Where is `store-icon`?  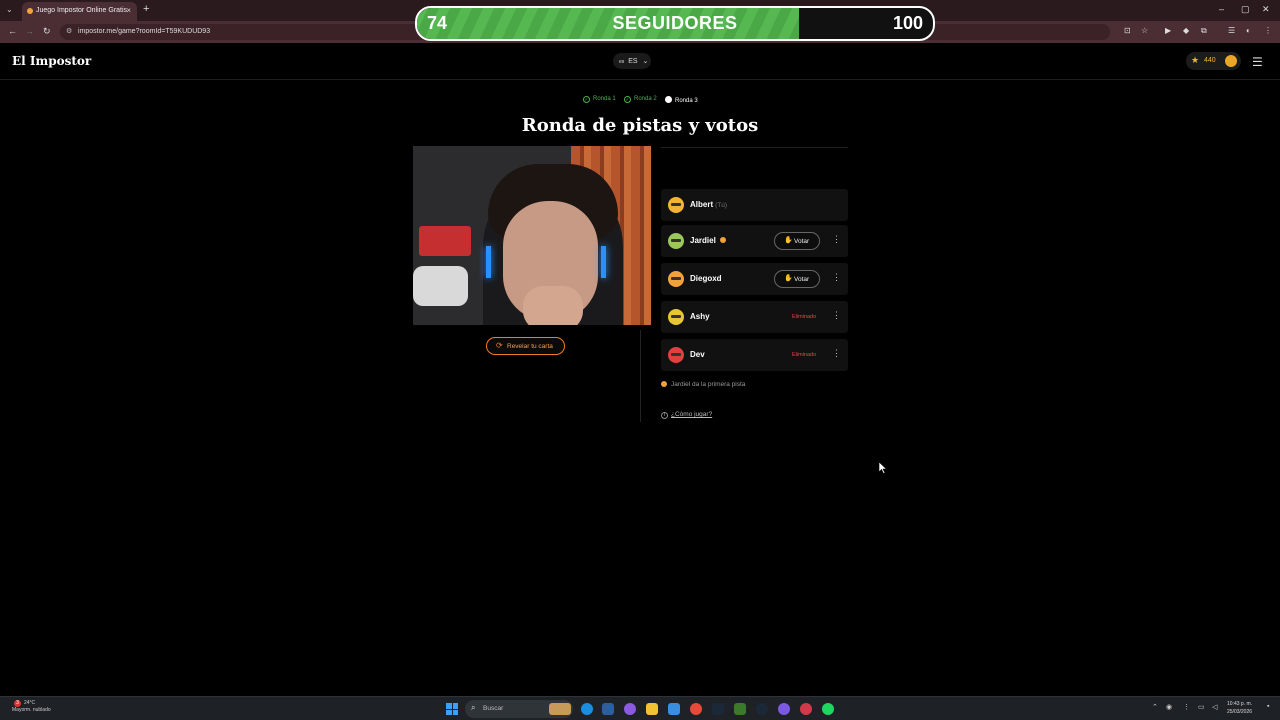 store-icon is located at coordinates (608, 709).